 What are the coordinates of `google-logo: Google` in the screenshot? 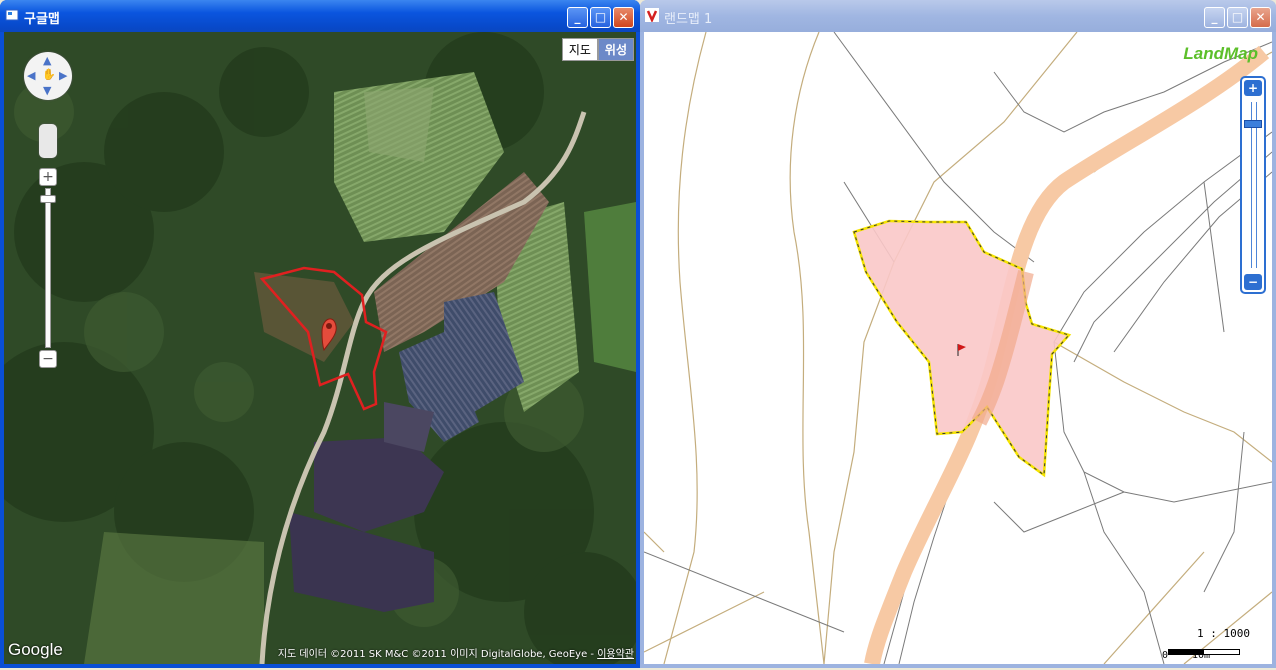 It's located at (35, 649).